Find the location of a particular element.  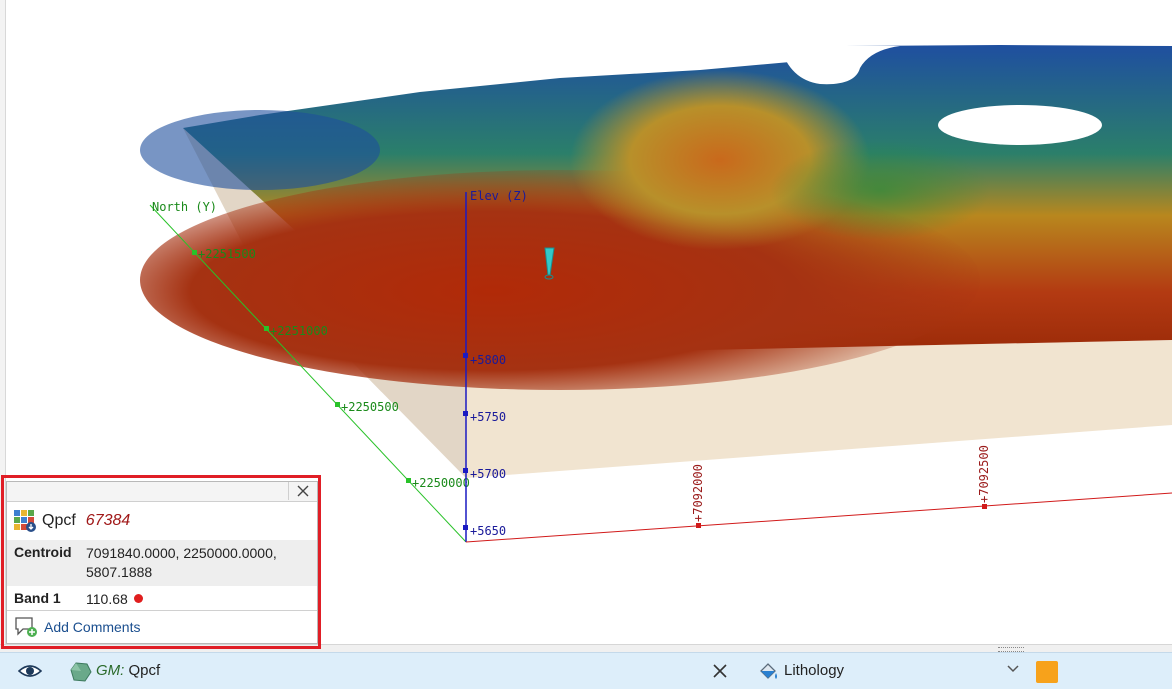

chevron-down-icon is located at coordinates (1013, 669).